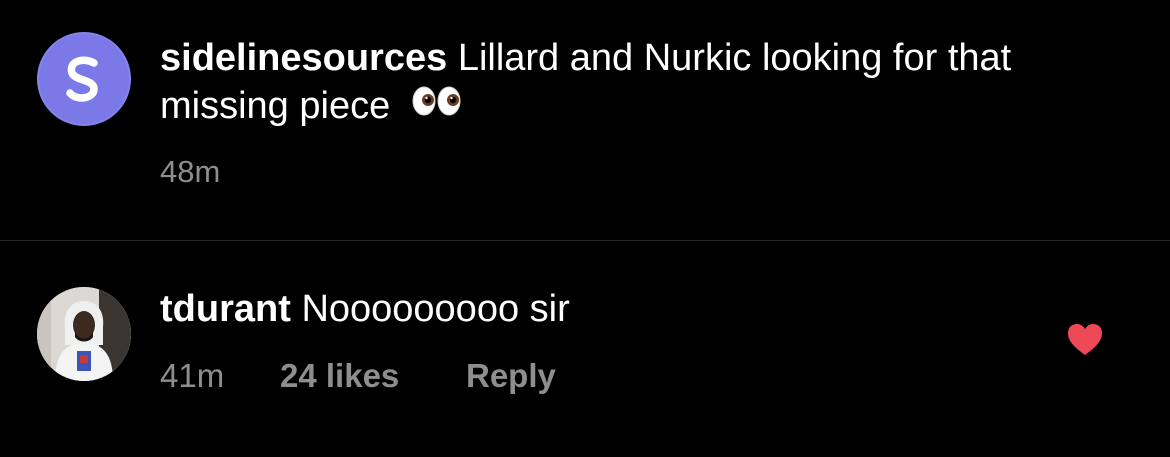 The height and width of the screenshot is (457, 1170). What do you see at coordinates (437, 105) in the screenshot?
I see `eyes-icon` at bounding box center [437, 105].